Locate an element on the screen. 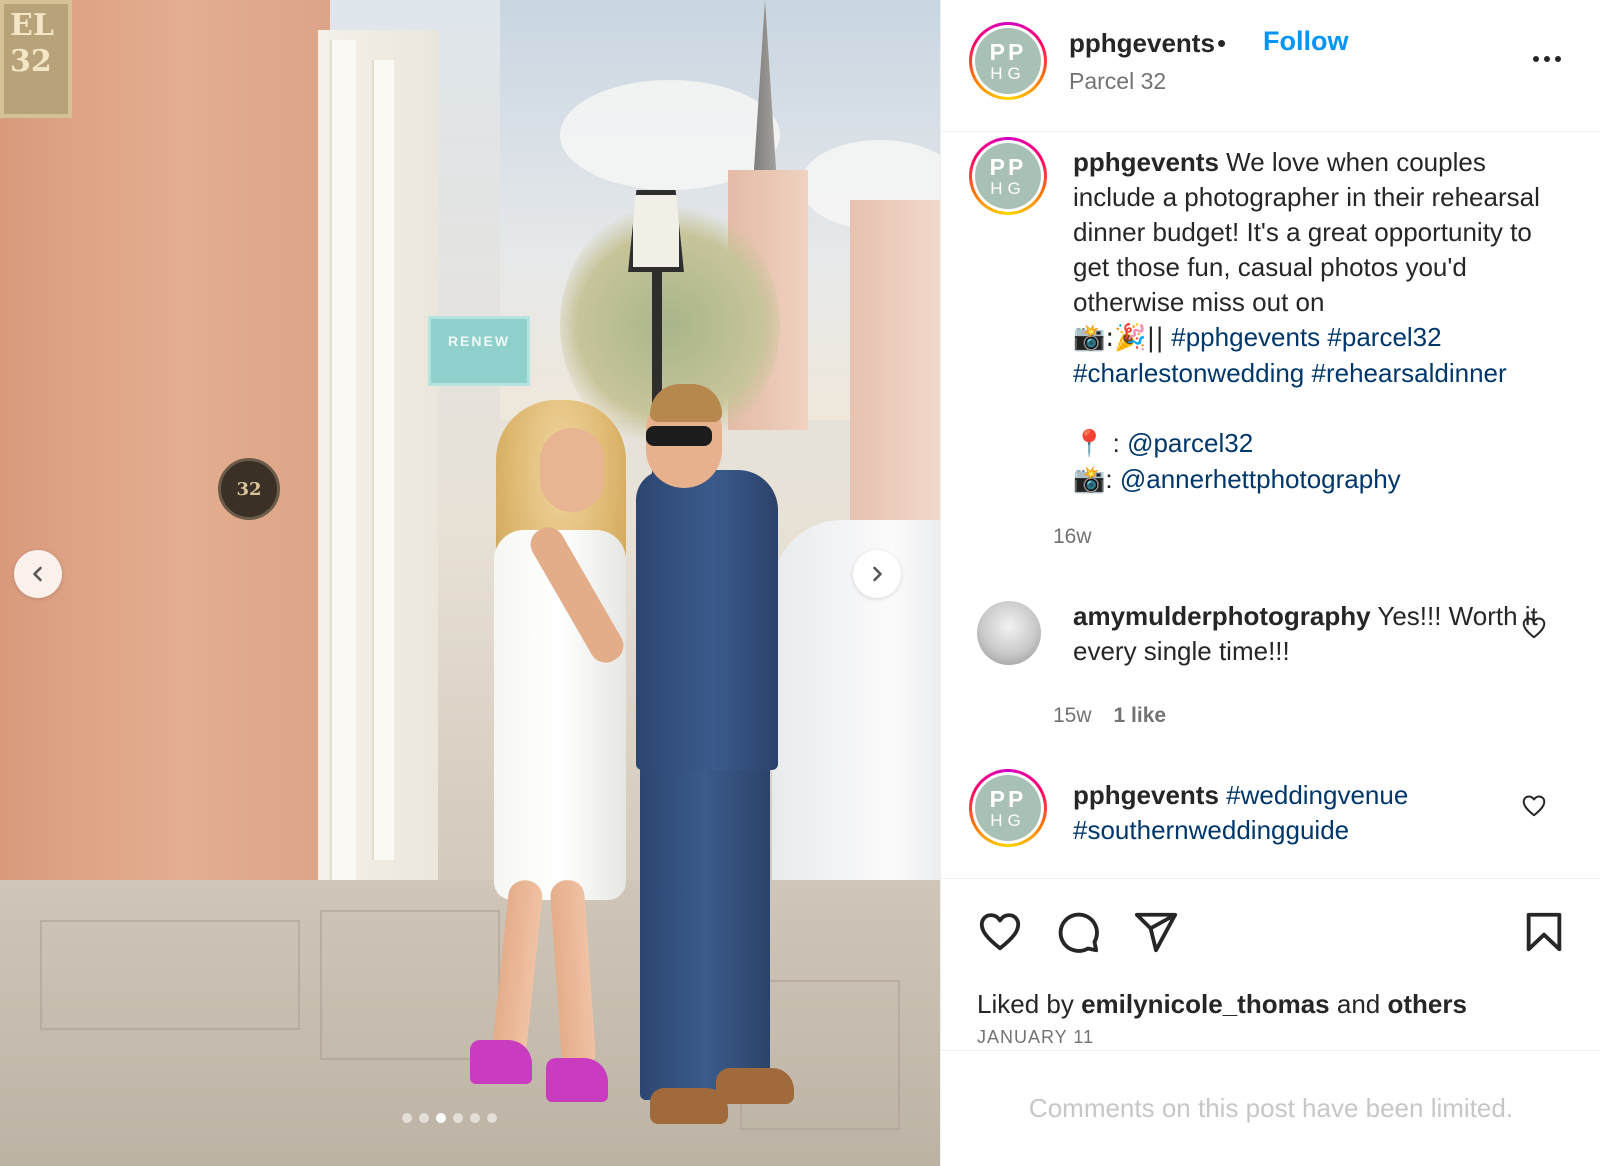 The height and width of the screenshot is (1166, 1600). background-building is located at coordinates (895, 360).